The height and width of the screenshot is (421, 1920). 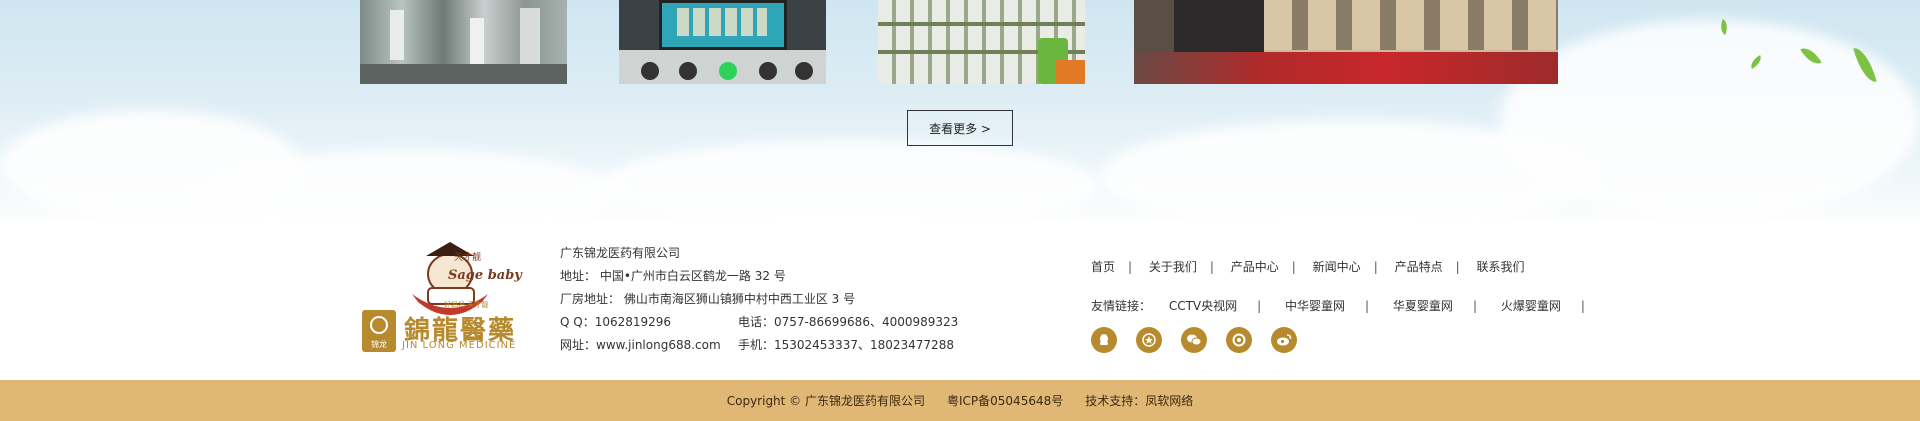 I want to click on wechat-icon, so click(x=1194, y=340).